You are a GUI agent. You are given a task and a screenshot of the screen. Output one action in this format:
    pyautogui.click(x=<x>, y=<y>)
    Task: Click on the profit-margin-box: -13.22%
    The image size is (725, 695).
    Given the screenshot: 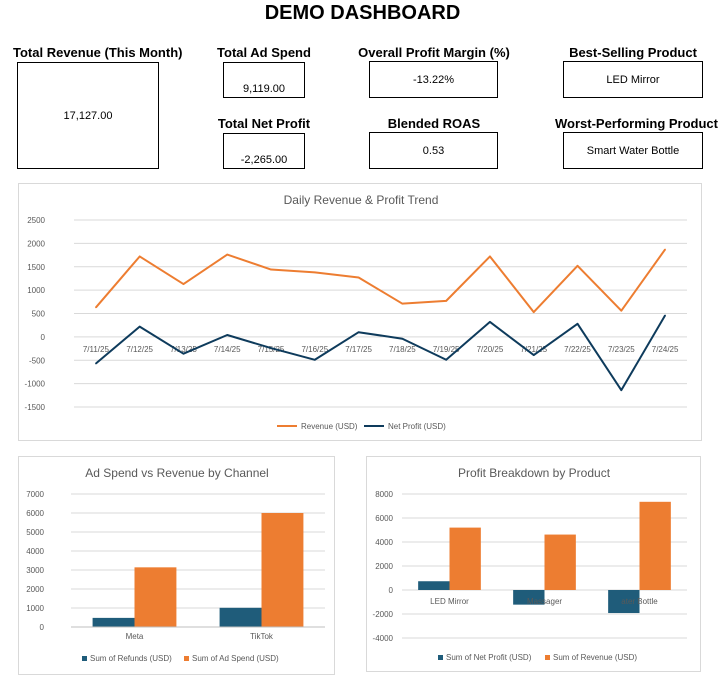 What is the action you would take?
    pyautogui.click(x=433, y=79)
    